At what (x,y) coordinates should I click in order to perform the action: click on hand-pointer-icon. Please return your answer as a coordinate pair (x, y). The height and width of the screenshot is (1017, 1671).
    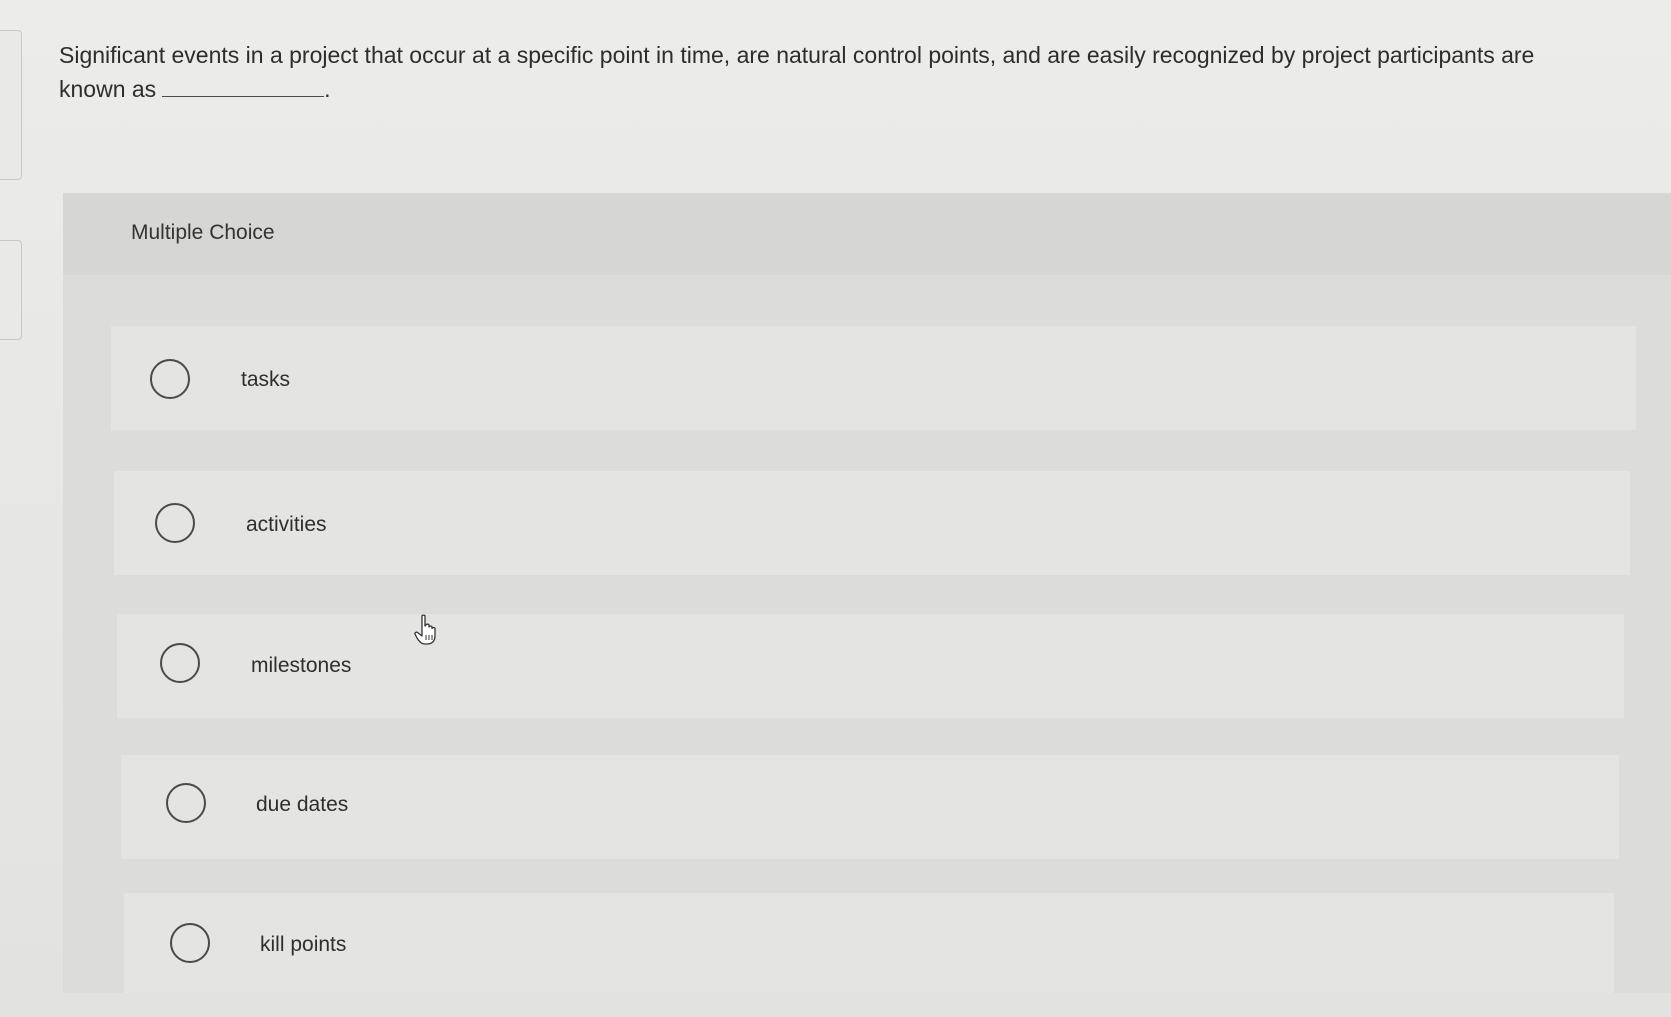
    Looking at the image, I should click on (425, 629).